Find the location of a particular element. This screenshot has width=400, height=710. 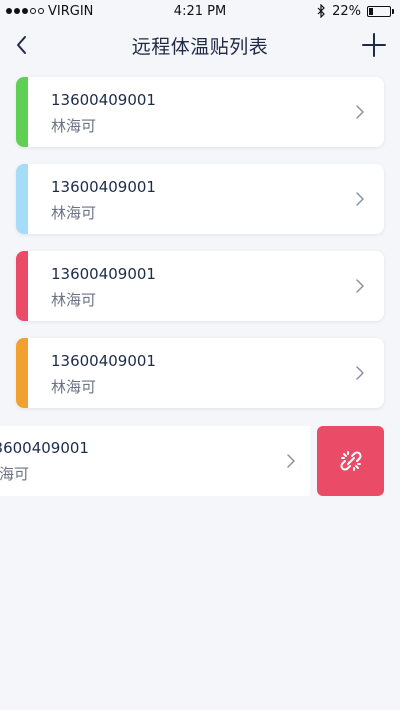

battery-icon is located at coordinates (380, 11).